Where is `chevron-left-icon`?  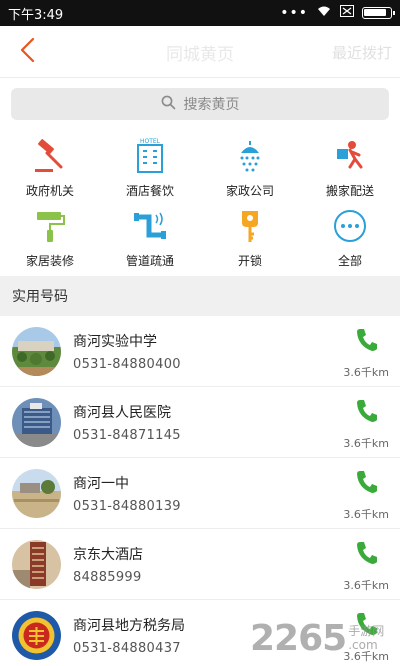 chevron-left-icon is located at coordinates (27, 52).